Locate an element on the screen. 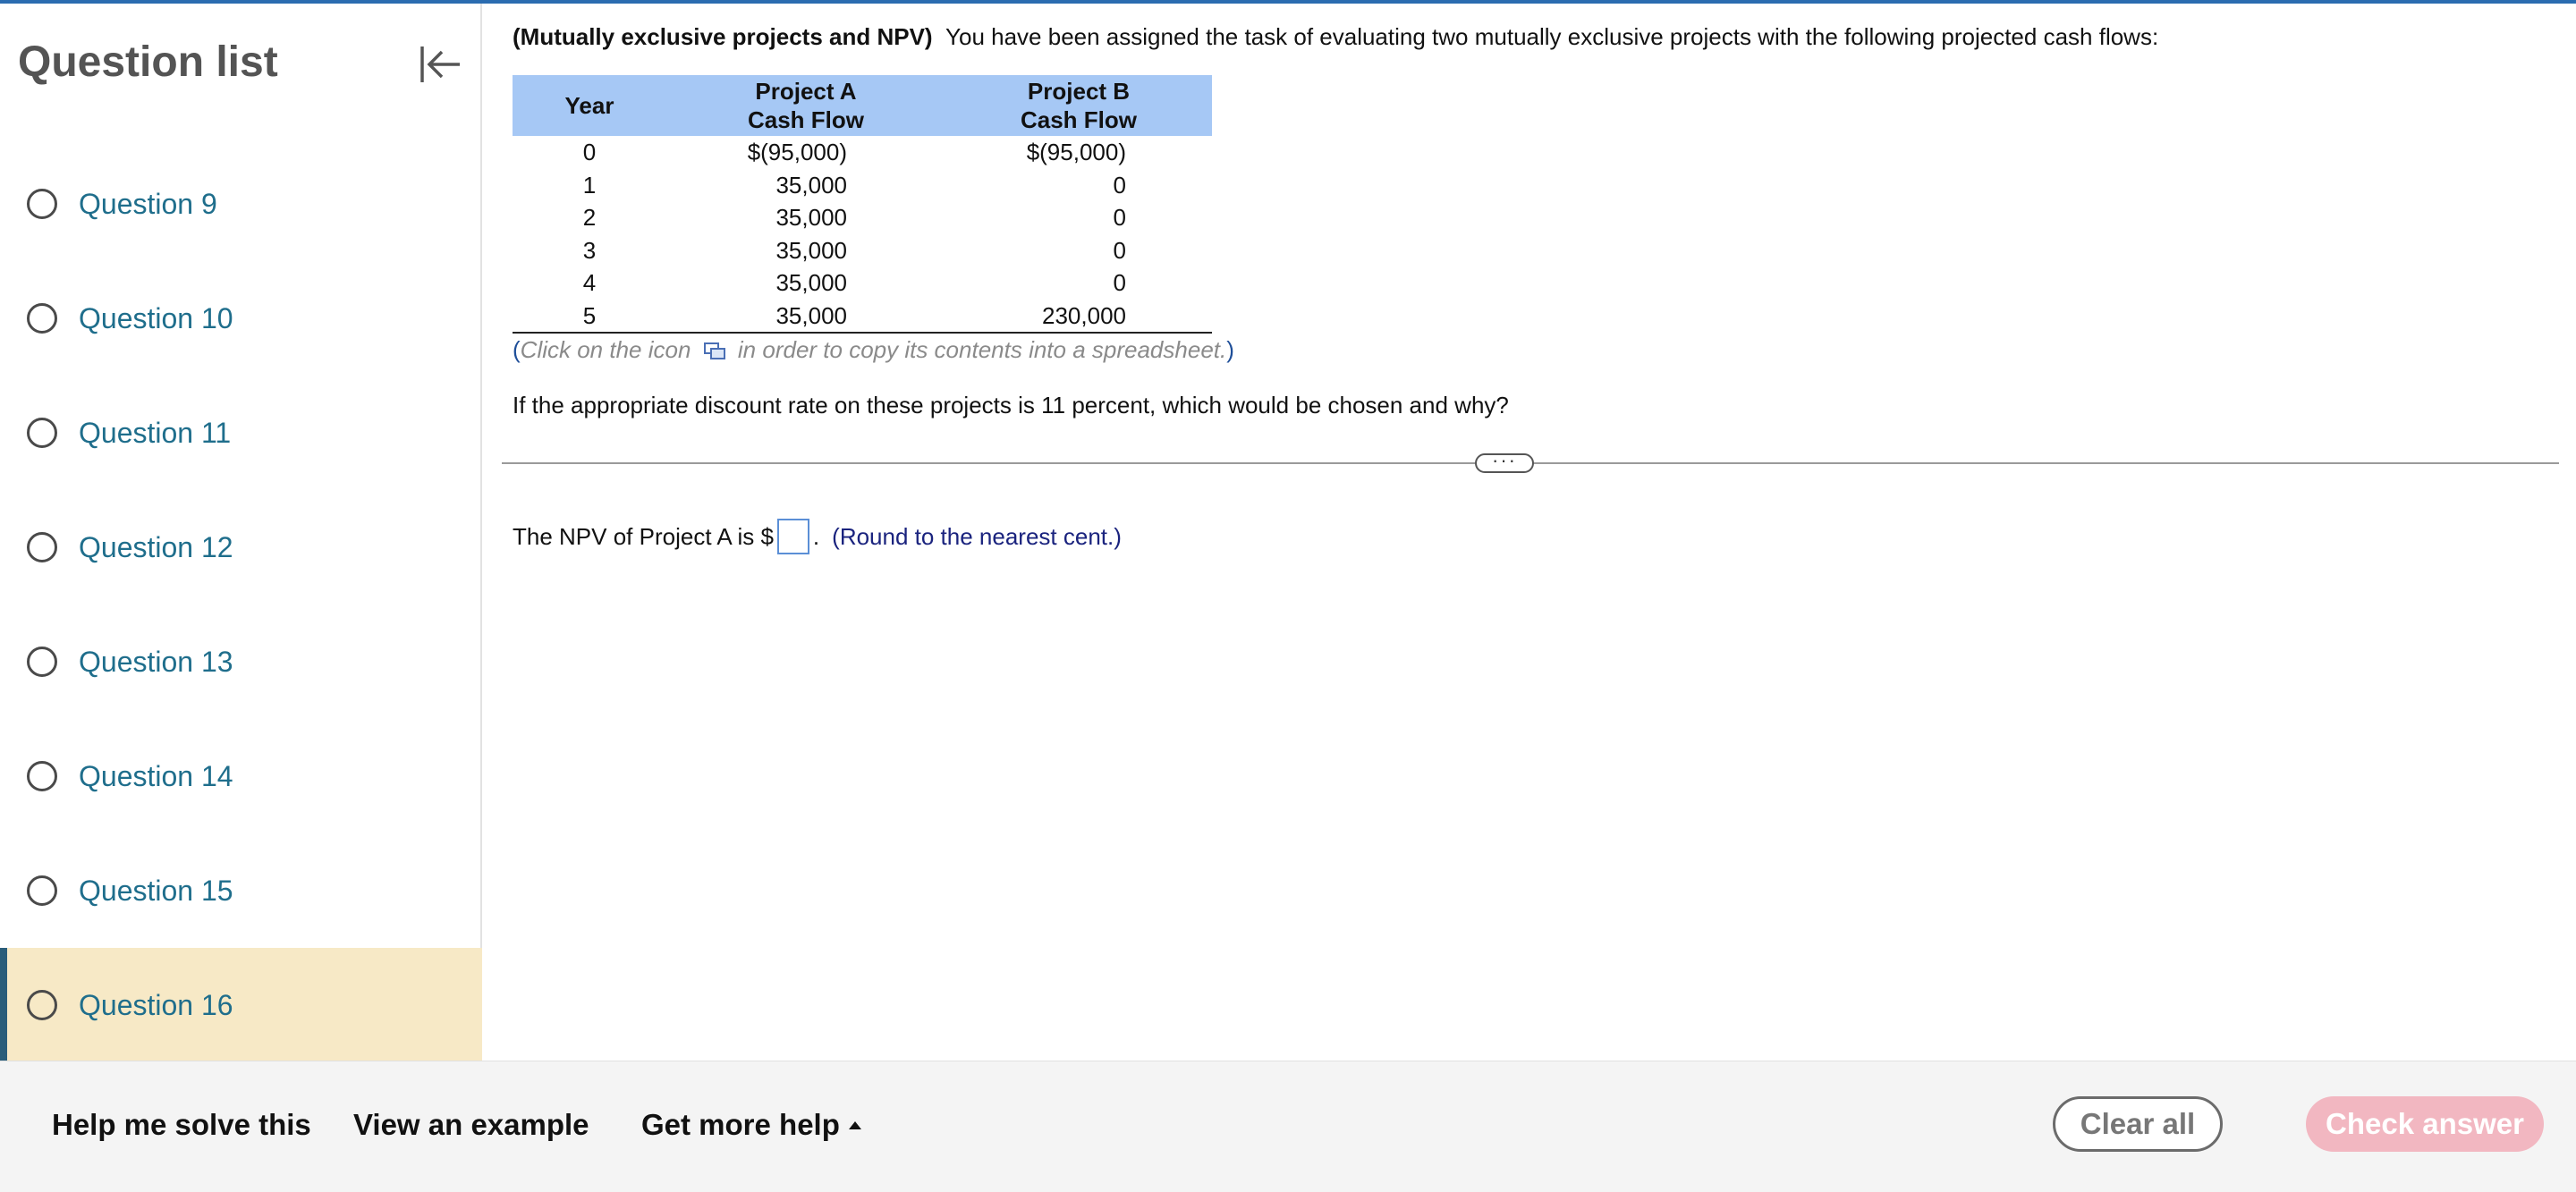 Image resolution: width=2576 pixels, height=1192 pixels. header-project-b-line2: Cash Flow is located at coordinates (1078, 119).